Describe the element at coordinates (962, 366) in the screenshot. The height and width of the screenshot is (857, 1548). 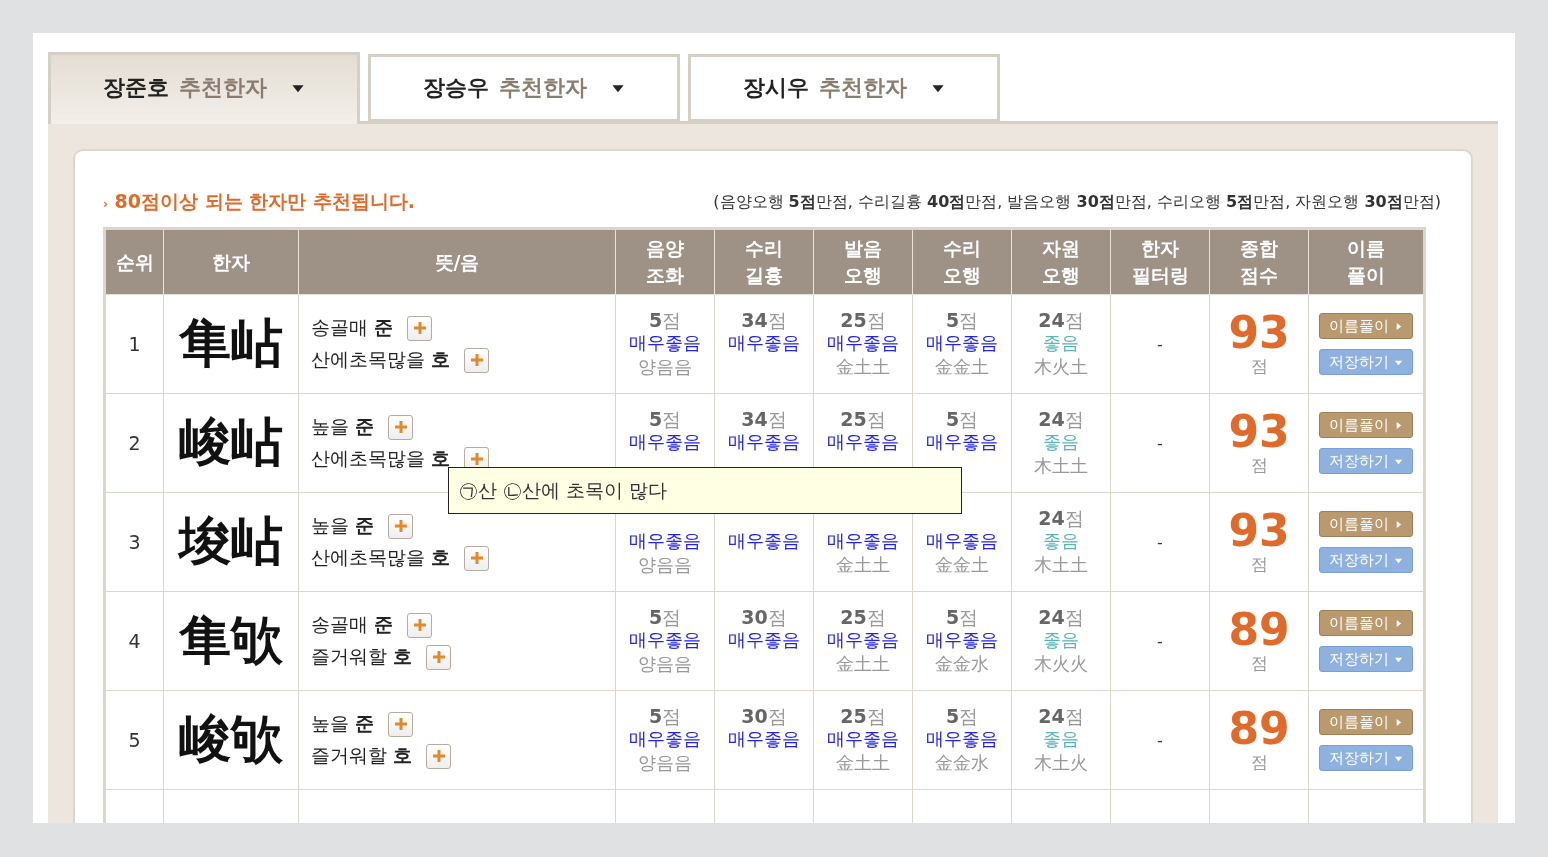
I see `detail-text: 金金土` at that location.